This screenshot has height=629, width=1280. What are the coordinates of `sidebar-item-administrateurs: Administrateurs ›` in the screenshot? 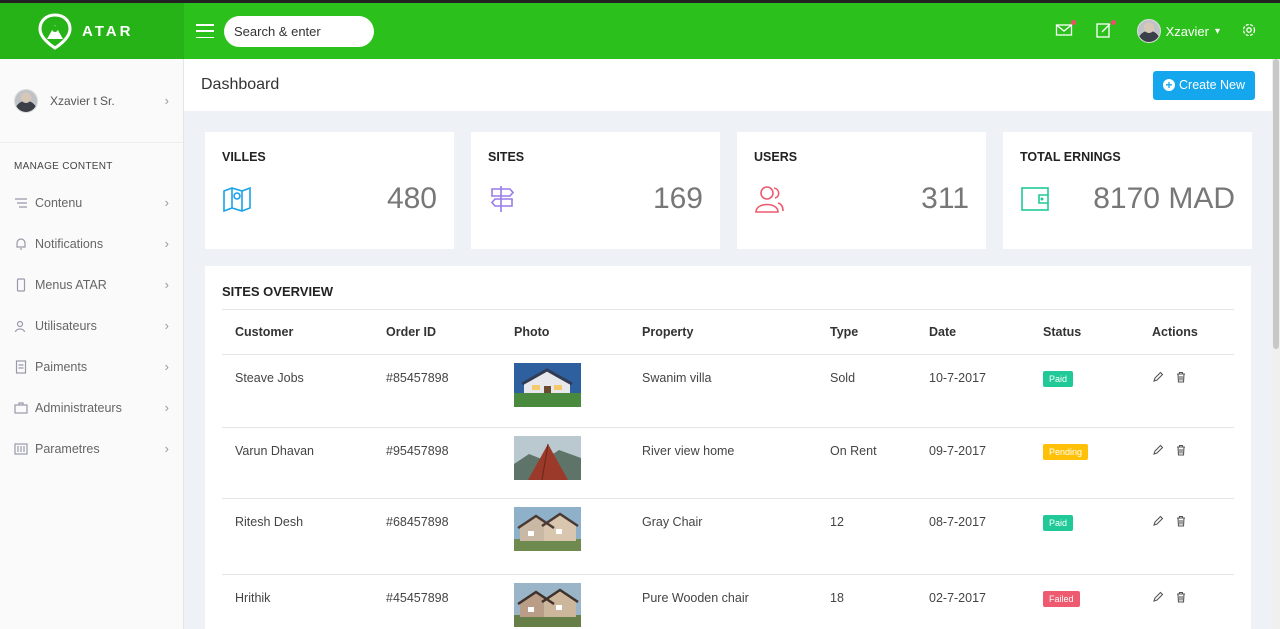 It's located at (91, 407).